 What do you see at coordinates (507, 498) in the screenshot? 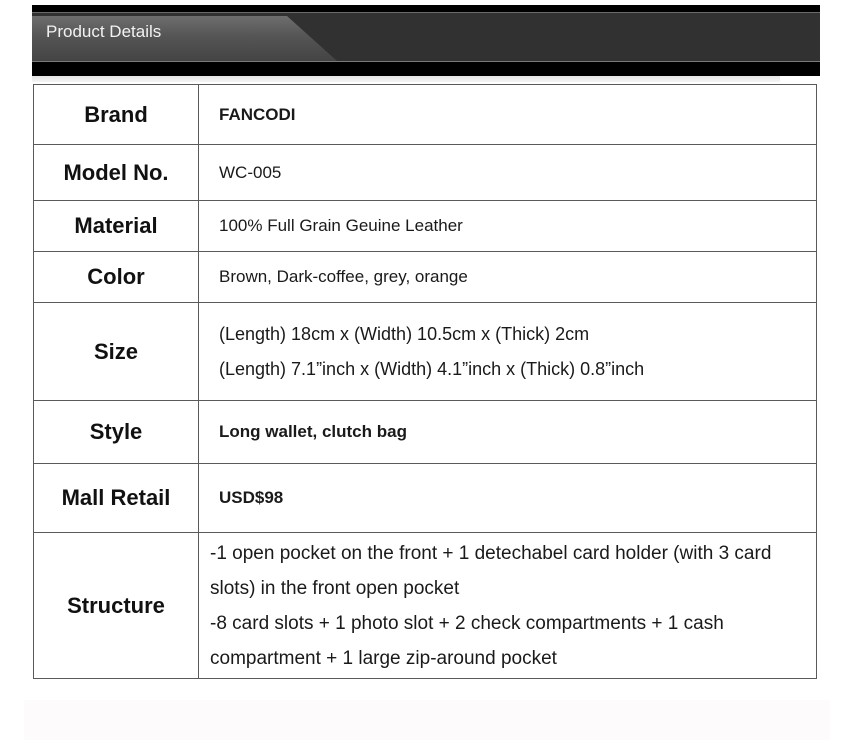
I see `spec-value-mall-retail: USD$98` at bounding box center [507, 498].